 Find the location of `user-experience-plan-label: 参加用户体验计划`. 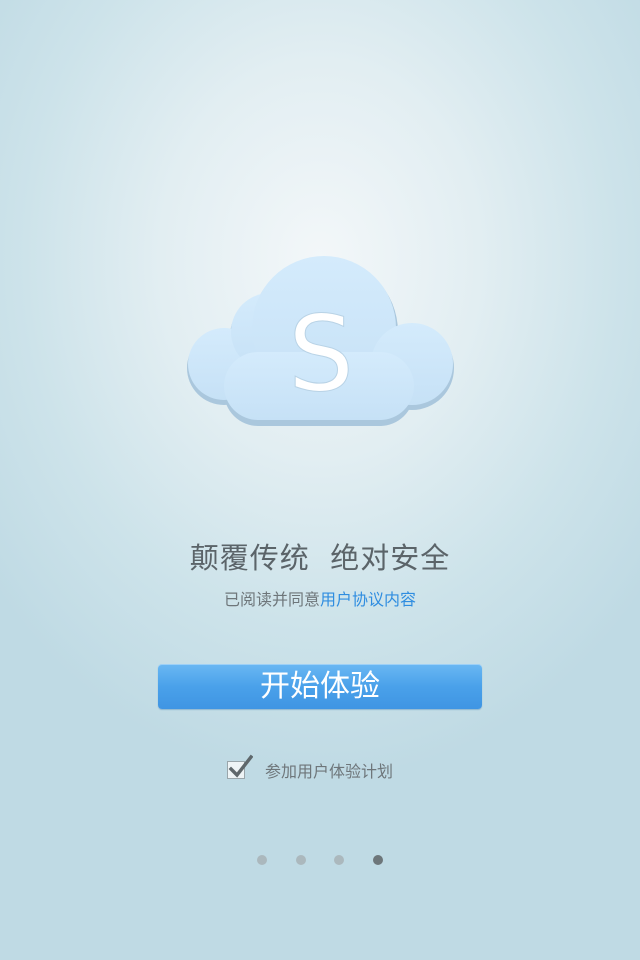

user-experience-plan-label: 参加用户体验计划 is located at coordinates (329, 771).